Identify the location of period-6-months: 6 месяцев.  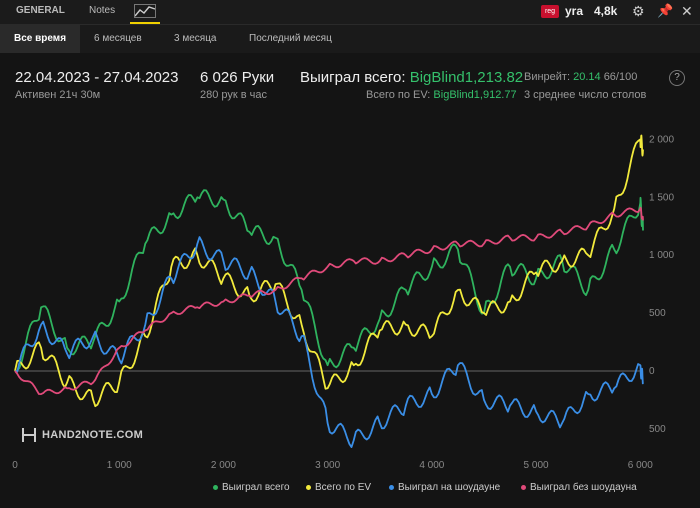
(118, 39).